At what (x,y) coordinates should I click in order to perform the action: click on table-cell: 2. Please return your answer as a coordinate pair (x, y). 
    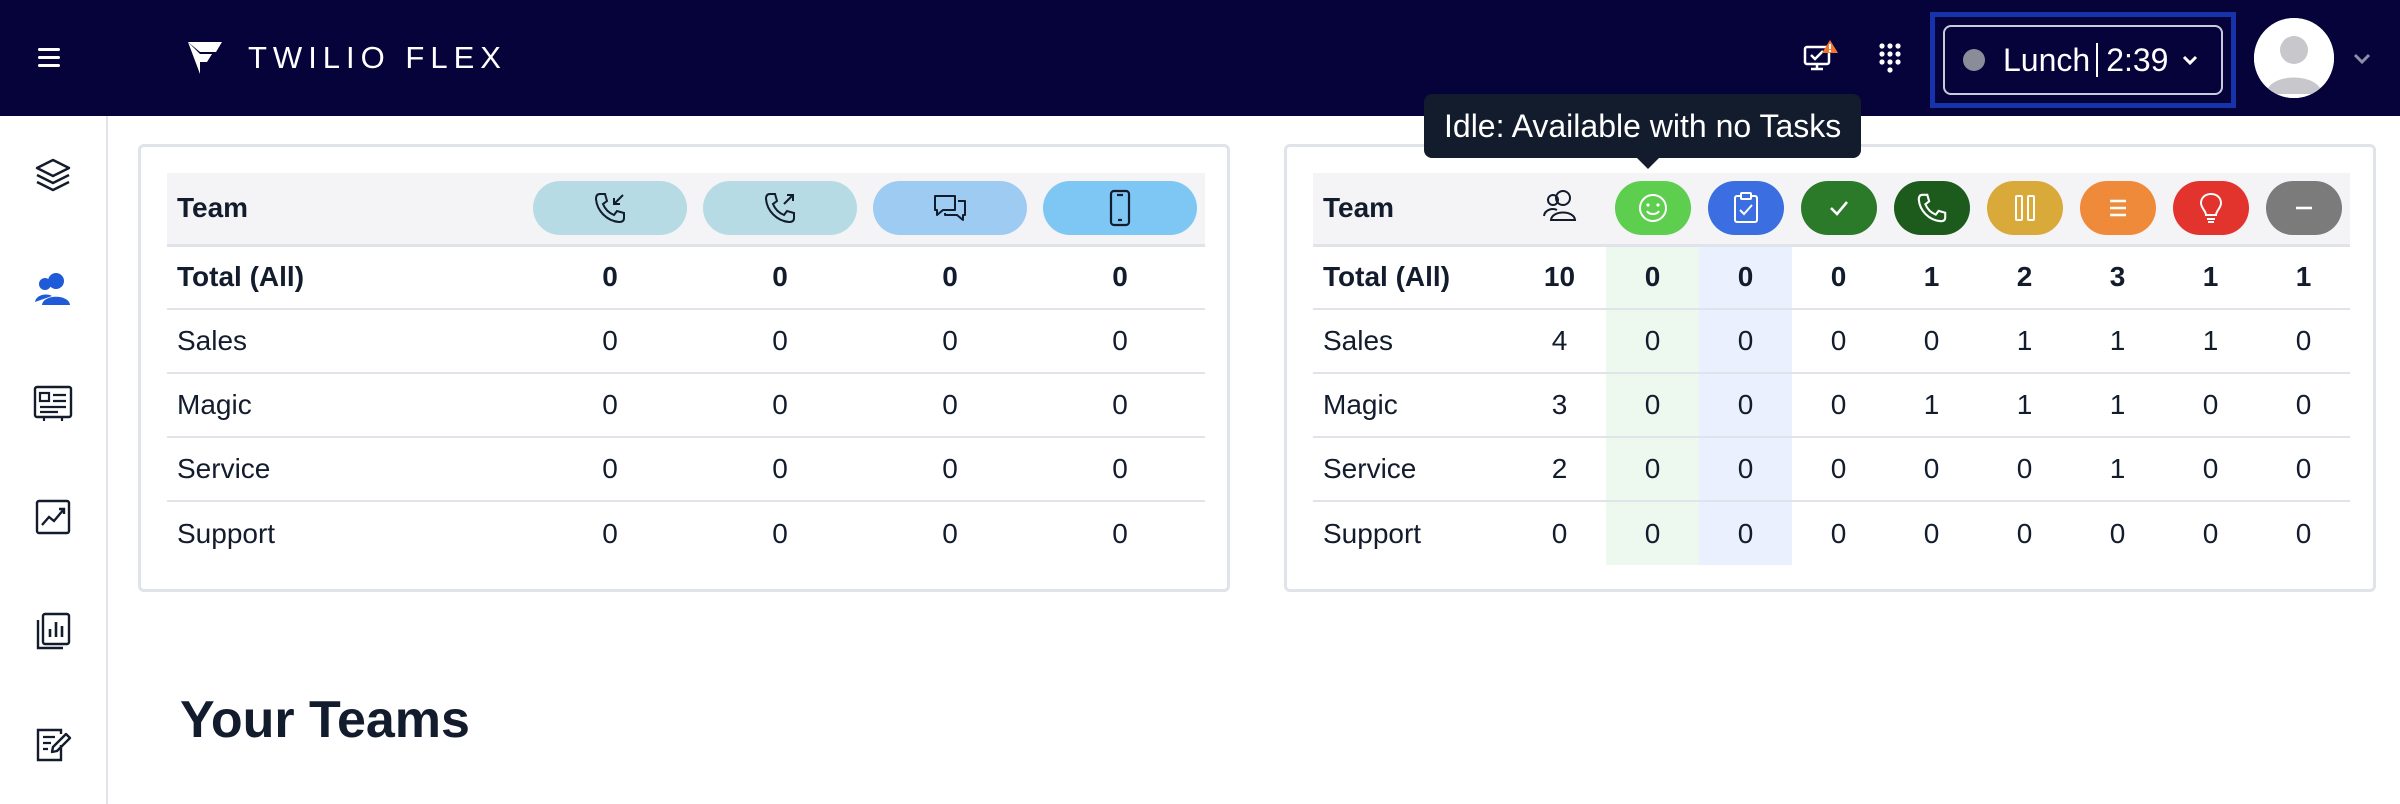
    Looking at the image, I should click on (2024, 277).